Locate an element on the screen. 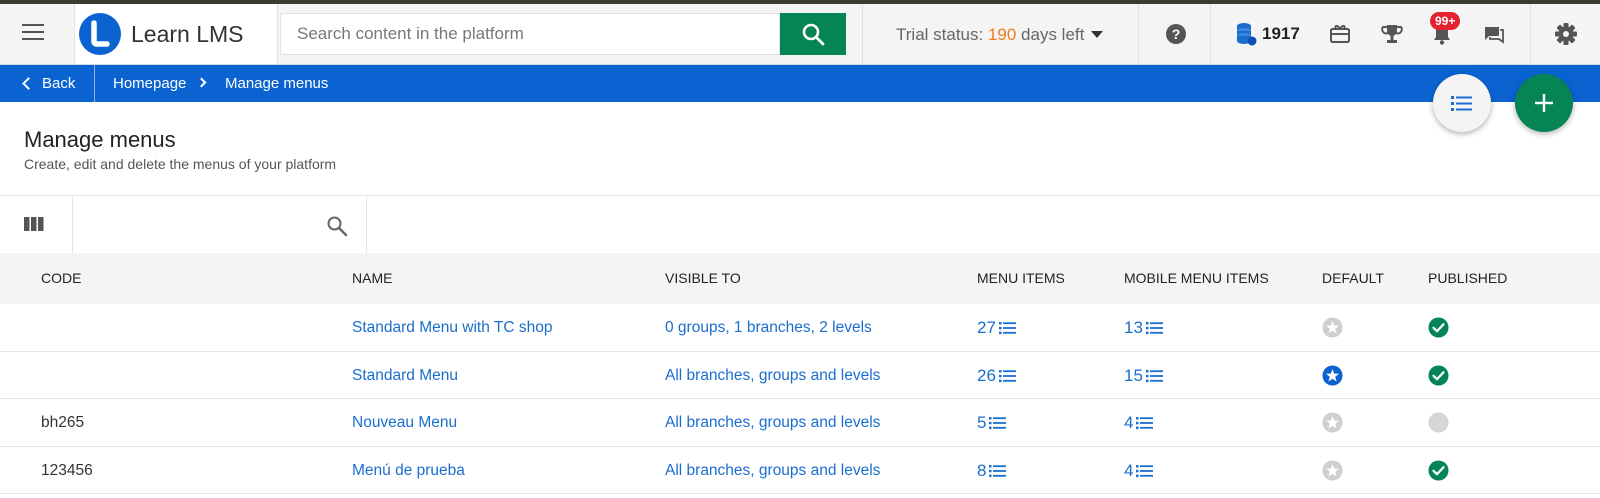 Image resolution: width=1600 pixels, height=498 pixels. settings-gear-icon is located at coordinates (1566, 34).